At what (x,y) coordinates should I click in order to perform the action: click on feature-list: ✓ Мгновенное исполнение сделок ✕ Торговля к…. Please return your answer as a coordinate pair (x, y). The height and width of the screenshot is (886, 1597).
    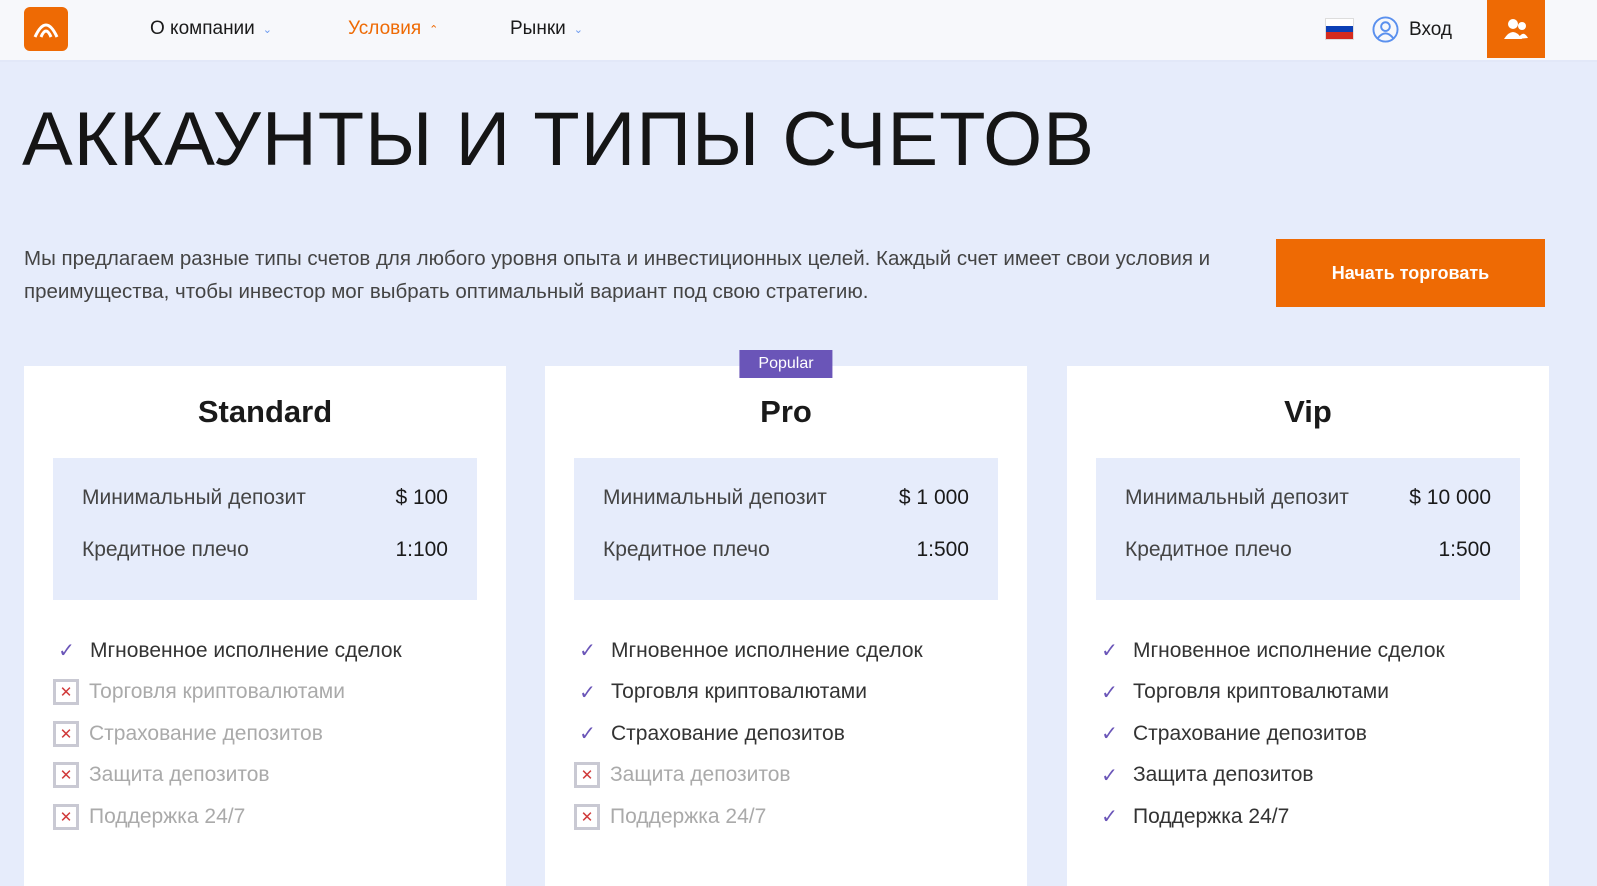
    Looking at the image, I should click on (265, 734).